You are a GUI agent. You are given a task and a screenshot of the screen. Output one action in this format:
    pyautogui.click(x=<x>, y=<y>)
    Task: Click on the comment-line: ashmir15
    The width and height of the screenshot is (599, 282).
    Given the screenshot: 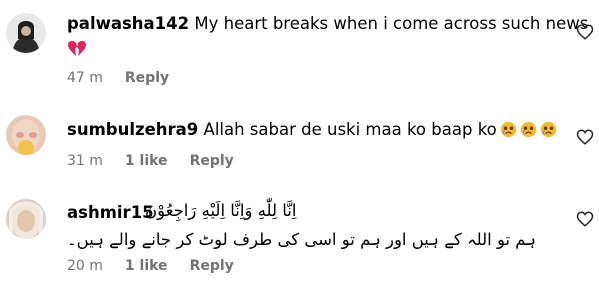 What is the action you would take?
    pyautogui.click(x=110, y=213)
    